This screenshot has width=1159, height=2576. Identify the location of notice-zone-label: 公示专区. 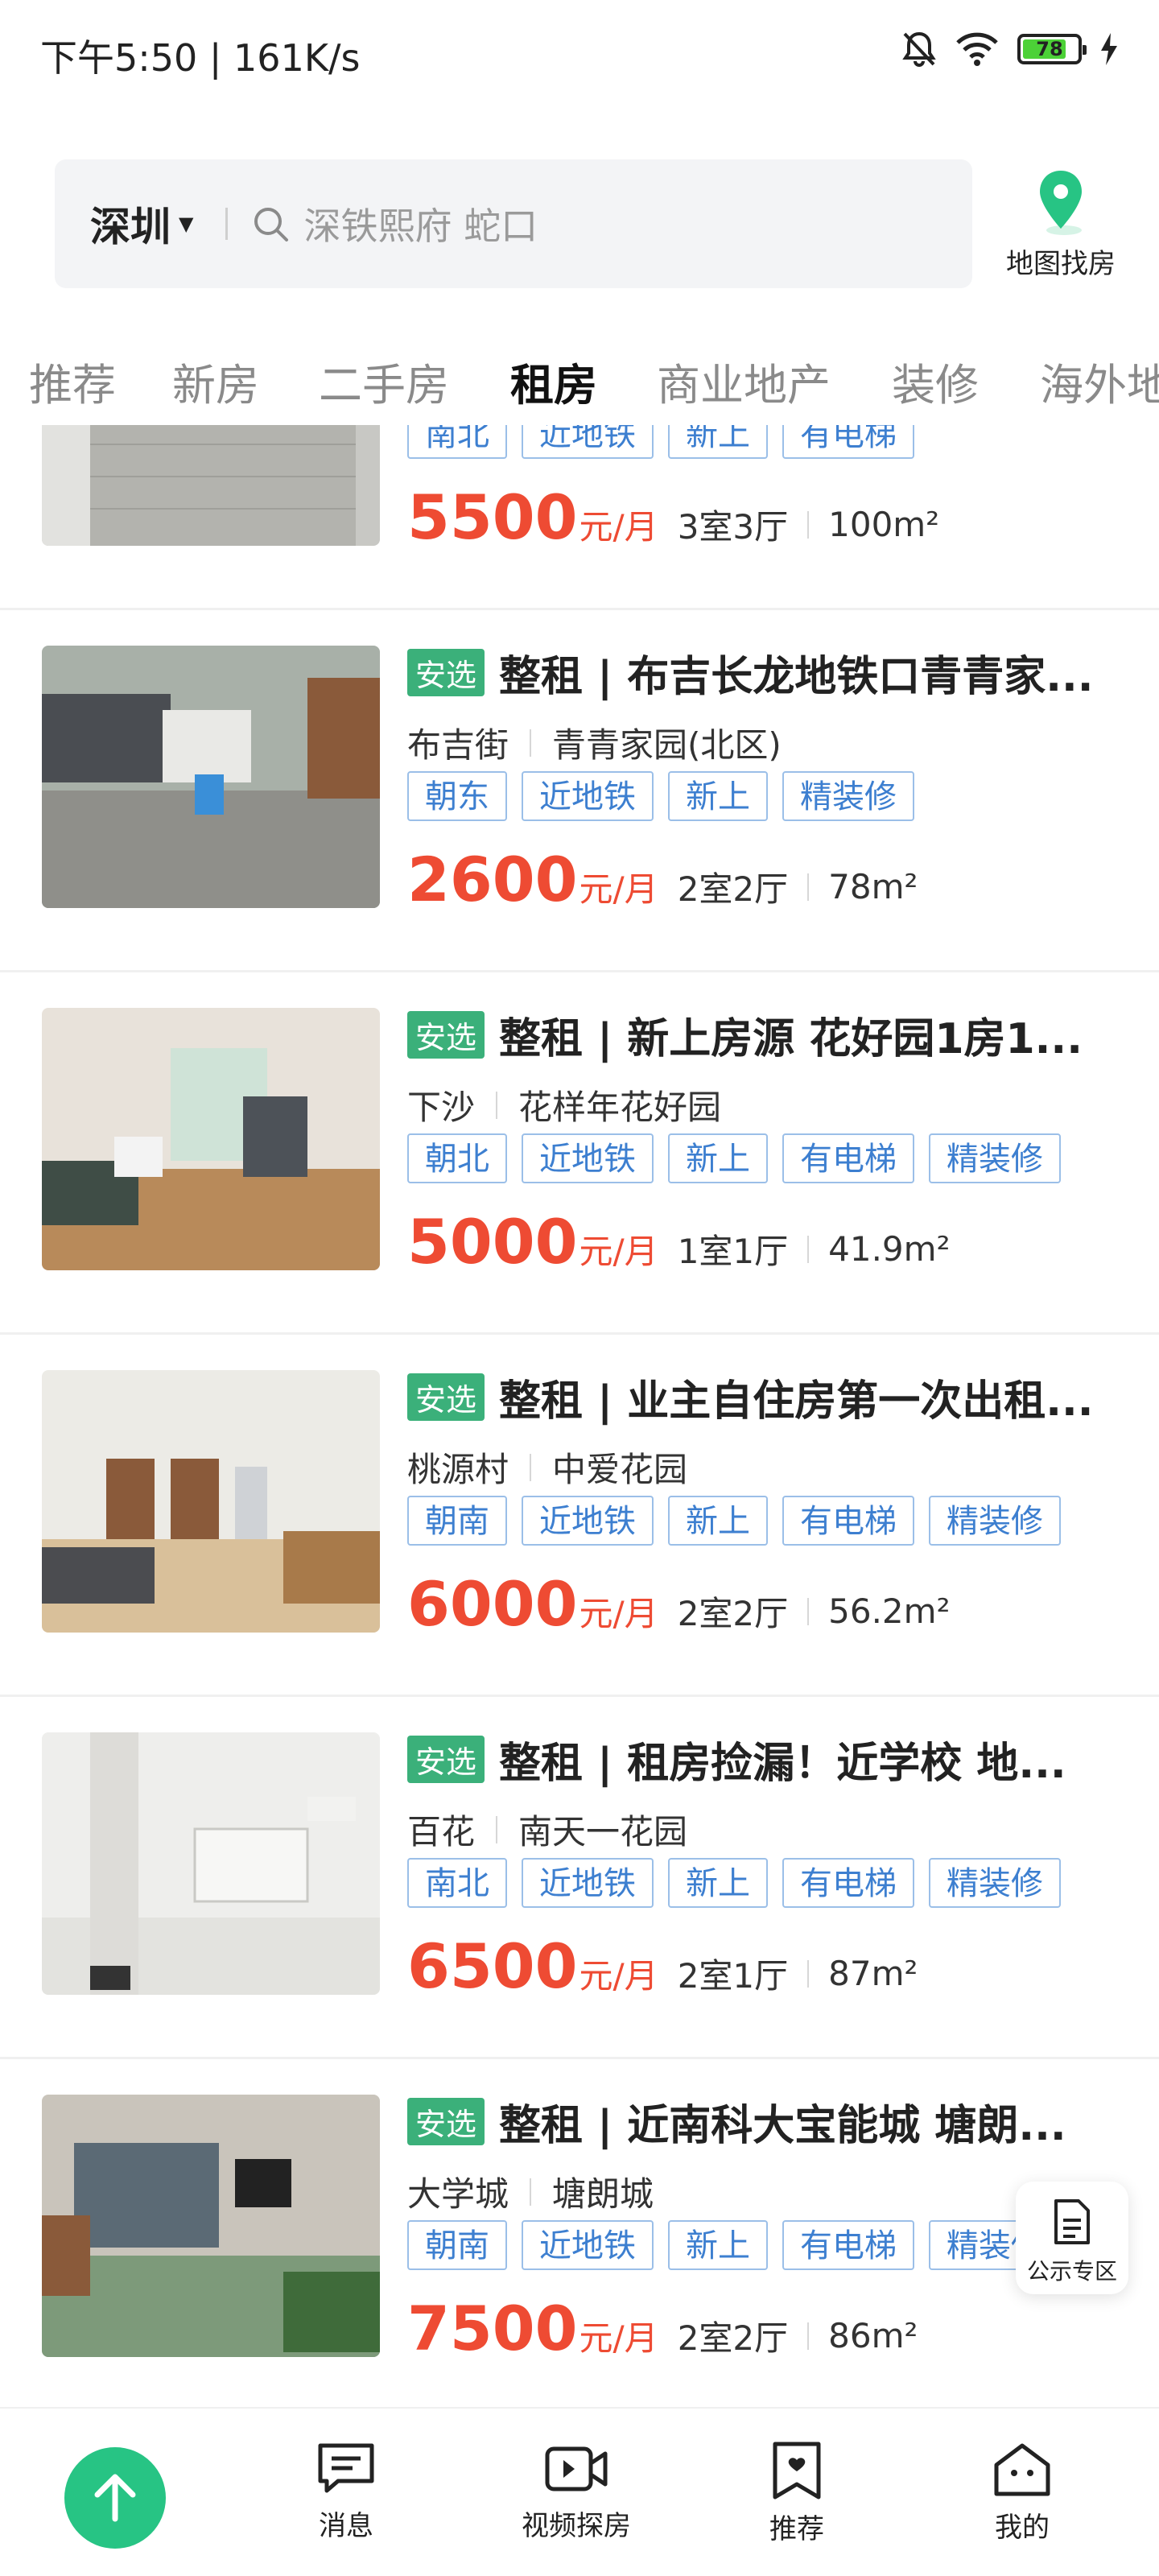
(1071, 2271).